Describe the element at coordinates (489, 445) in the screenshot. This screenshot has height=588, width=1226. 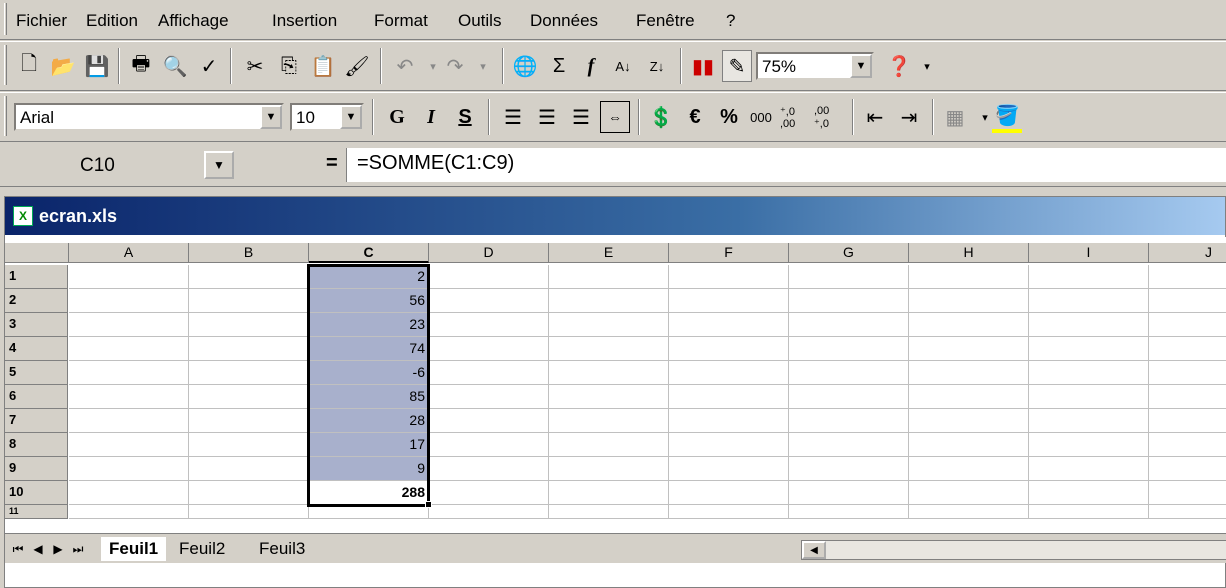
I see `cell-d8` at that location.